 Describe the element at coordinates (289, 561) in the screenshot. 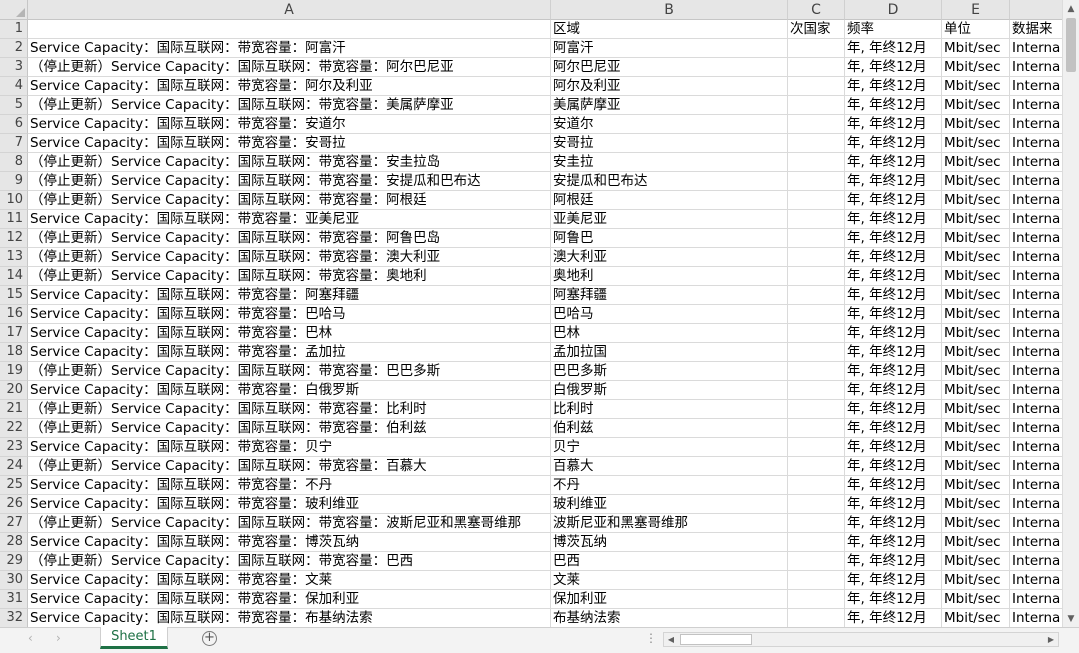

I see `cell-a: （停止更新）Service Capacity：国际互联网：带宽容量：巴西` at that location.